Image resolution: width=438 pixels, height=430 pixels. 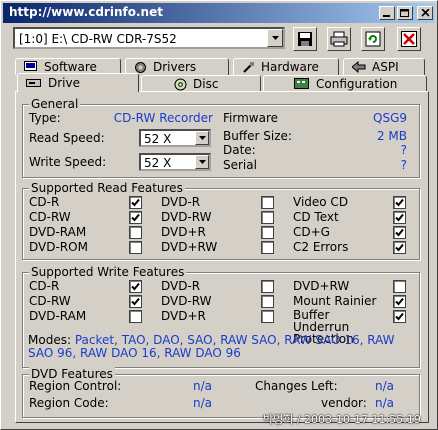 I want to click on region-control-label: Region Control:, so click(x=75, y=386).